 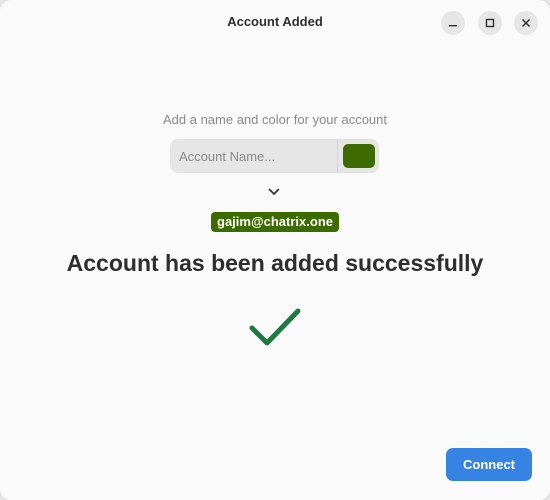 I want to click on minimize-icon, so click(x=453, y=26).